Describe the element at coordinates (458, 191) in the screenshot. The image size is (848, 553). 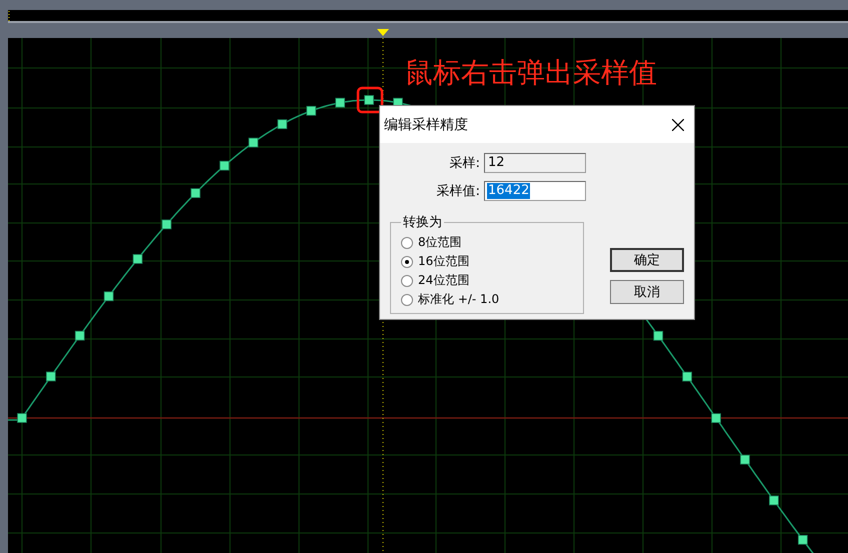
I see `field-label: 采样值:` at that location.